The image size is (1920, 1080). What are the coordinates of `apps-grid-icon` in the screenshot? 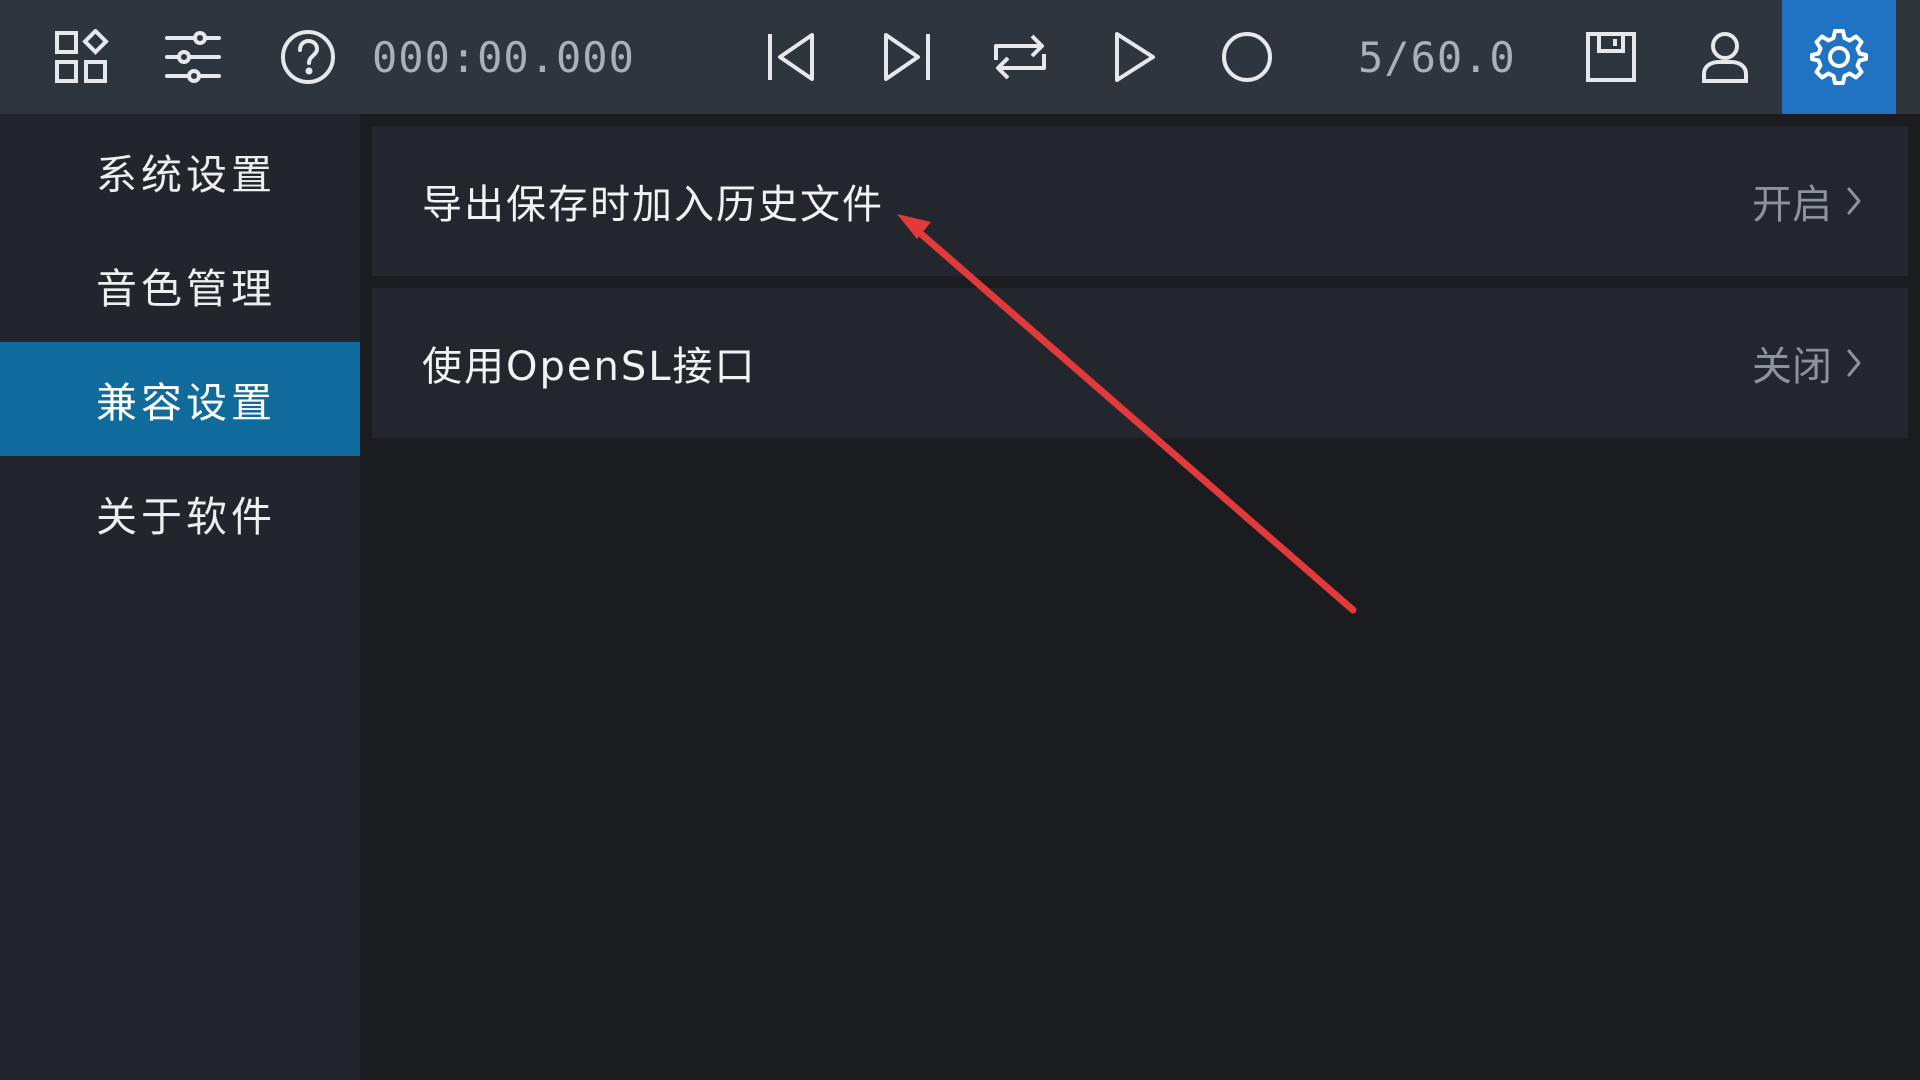 It's located at (81, 57).